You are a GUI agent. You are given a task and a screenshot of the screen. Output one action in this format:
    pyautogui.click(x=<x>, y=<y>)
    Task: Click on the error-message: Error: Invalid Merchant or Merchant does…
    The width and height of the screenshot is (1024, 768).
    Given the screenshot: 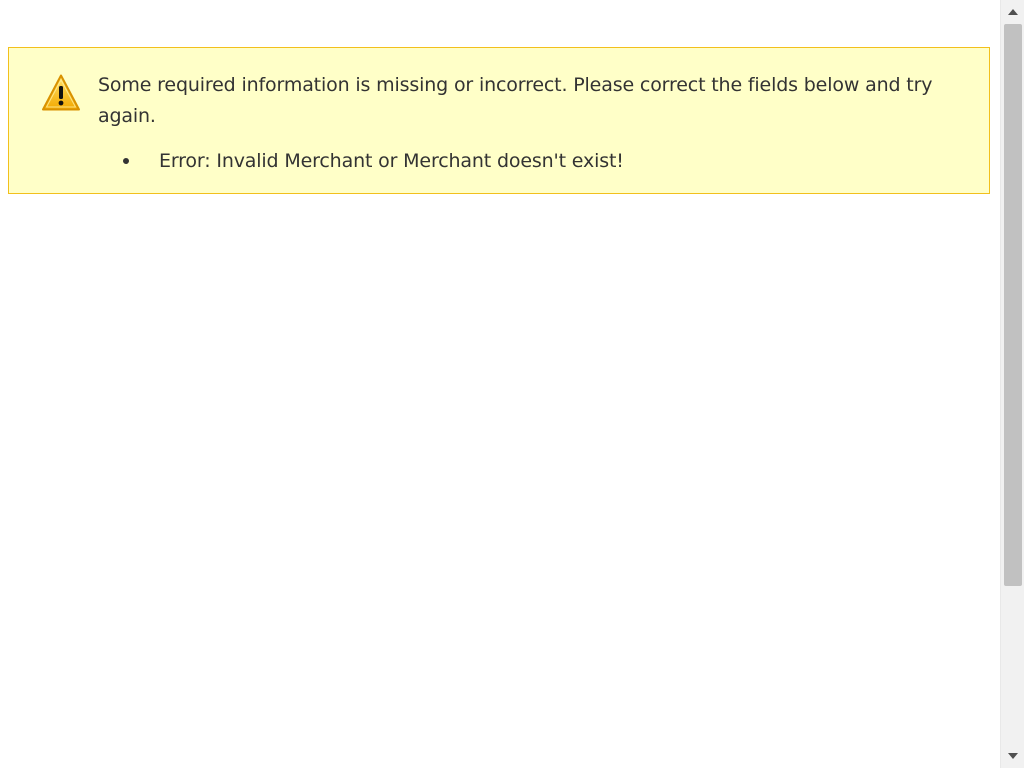 What is the action you would take?
    pyautogui.click(x=391, y=161)
    